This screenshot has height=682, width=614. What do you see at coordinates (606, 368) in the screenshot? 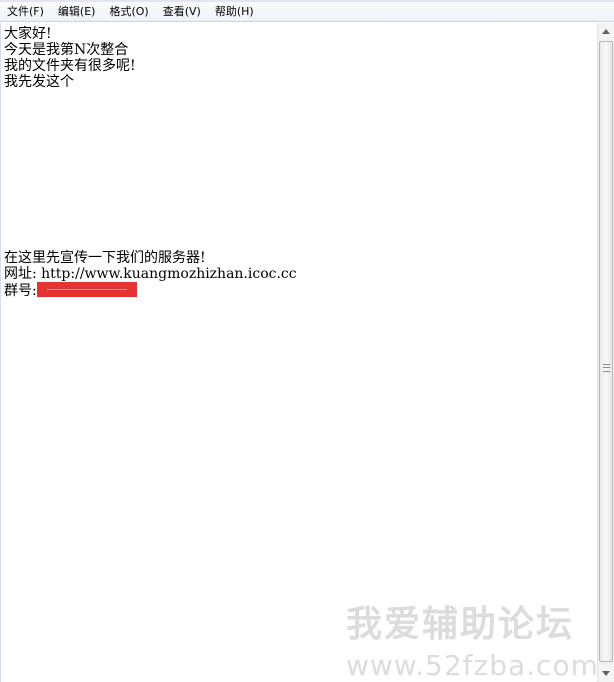
I see `grip-icon` at bounding box center [606, 368].